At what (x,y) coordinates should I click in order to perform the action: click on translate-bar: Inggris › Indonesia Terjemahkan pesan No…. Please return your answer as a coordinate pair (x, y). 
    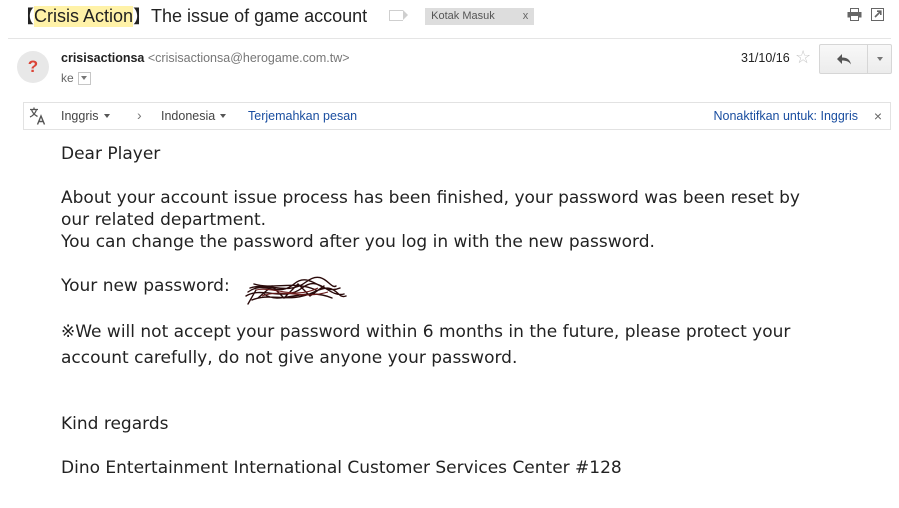
    Looking at the image, I should click on (457, 116).